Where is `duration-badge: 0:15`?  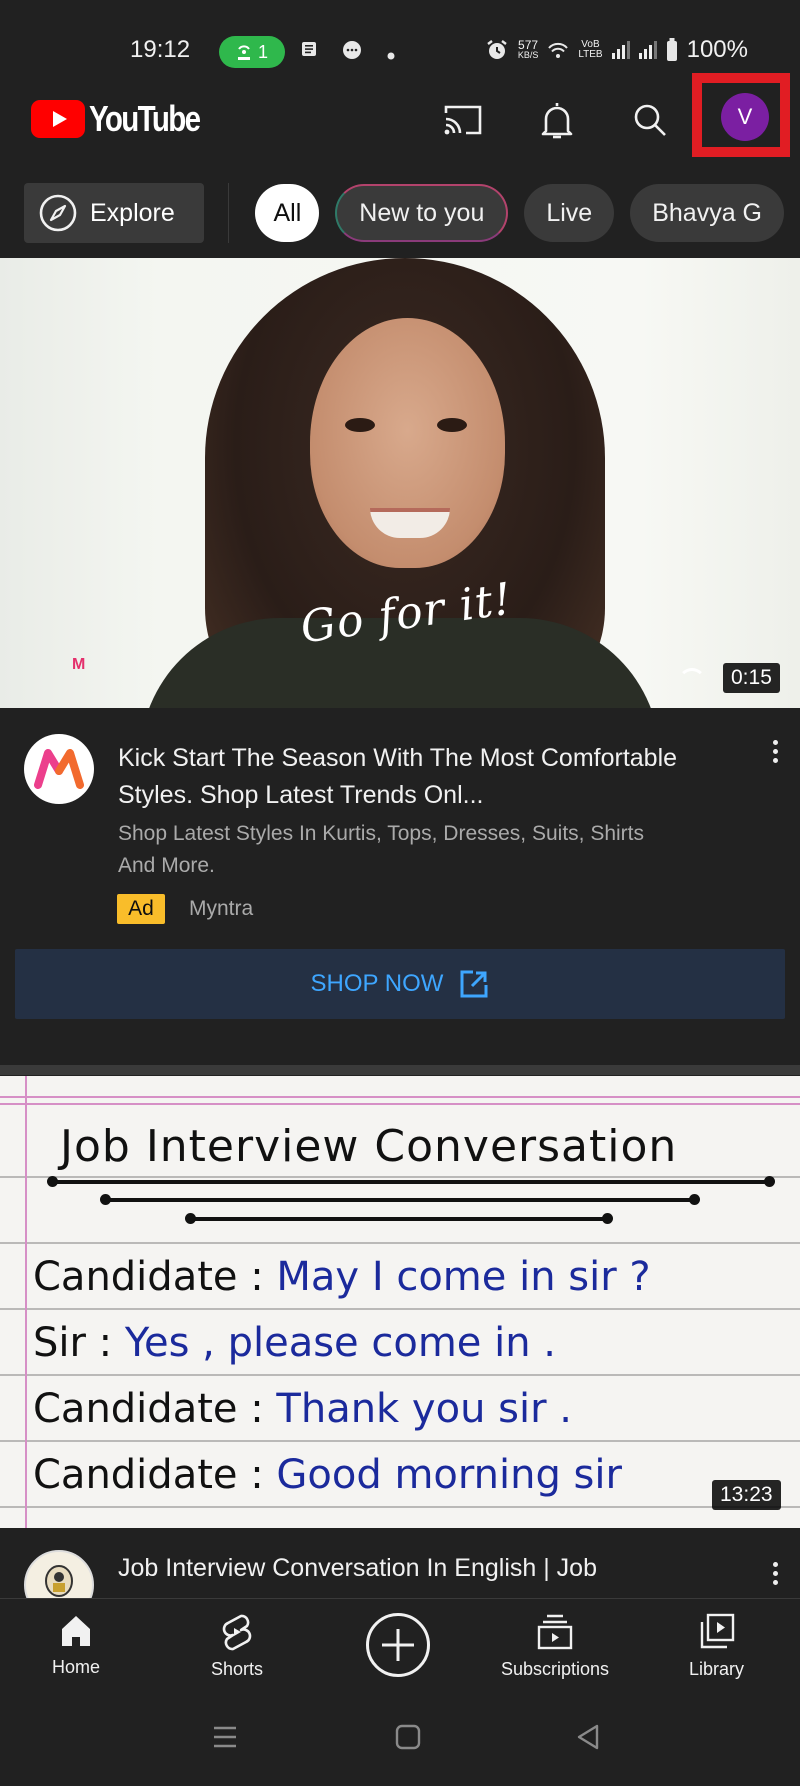
duration-badge: 0:15 is located at coordinates (751, 678).